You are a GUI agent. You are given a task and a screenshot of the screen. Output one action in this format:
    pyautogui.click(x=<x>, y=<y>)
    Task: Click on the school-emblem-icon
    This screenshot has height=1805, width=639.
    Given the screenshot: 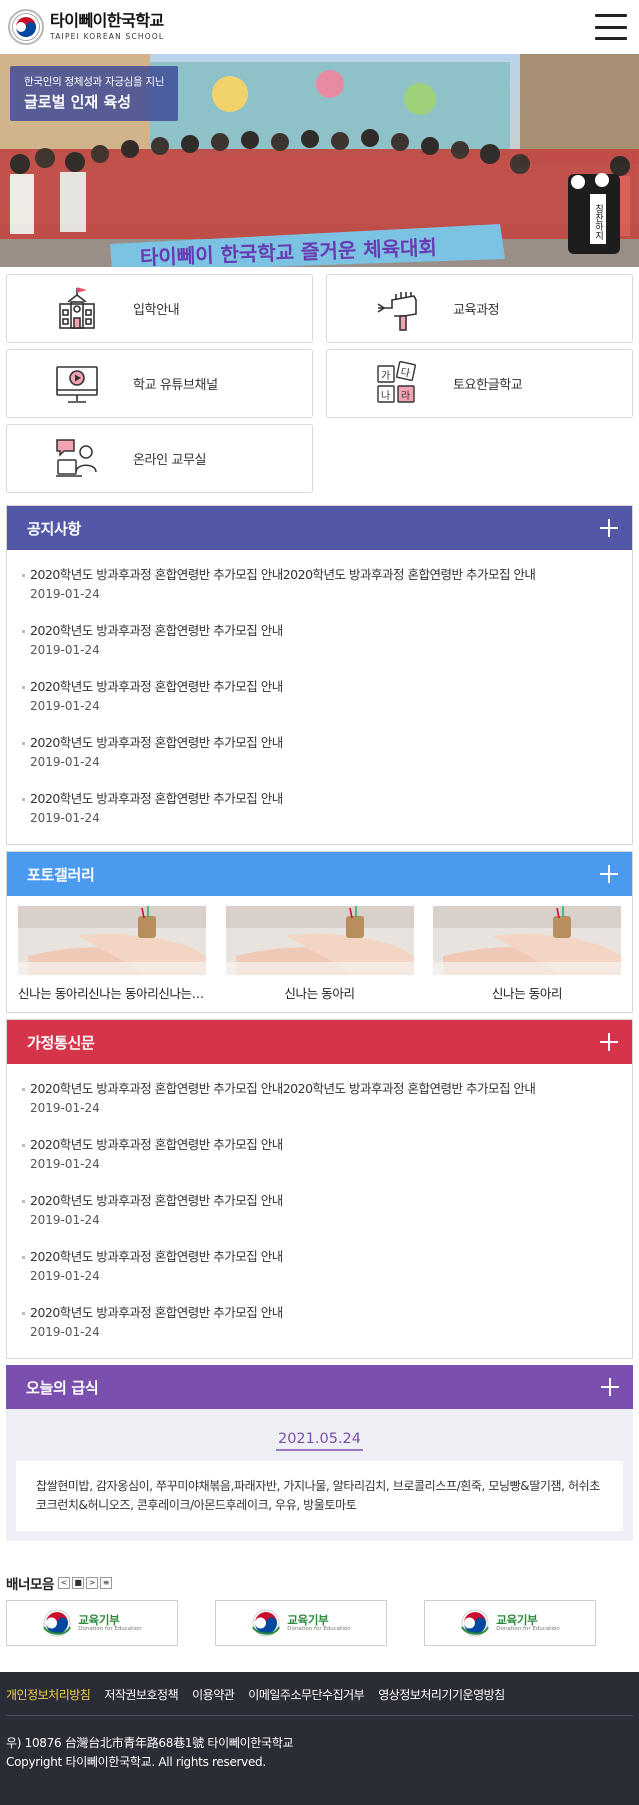 What is the action you would take?
    pyautogui.click(x=26, y=27)
    